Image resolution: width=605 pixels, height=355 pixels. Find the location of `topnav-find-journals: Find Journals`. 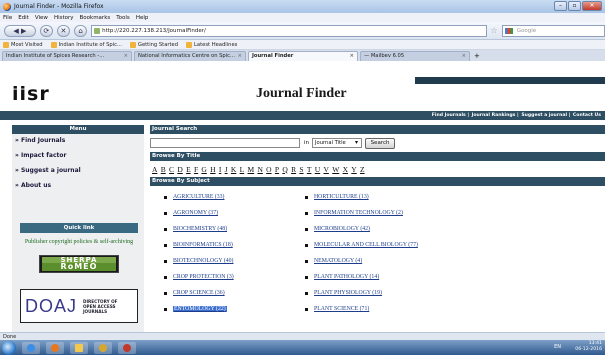

topnav-find-journals: Find Journals is located at coordinates (449, 115).